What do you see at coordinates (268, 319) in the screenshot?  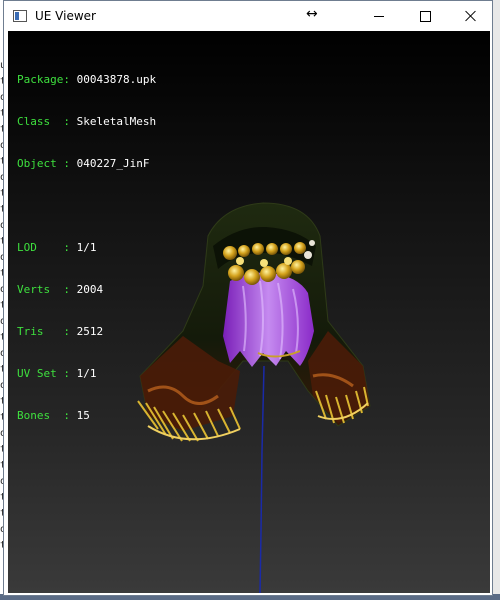 I see `hair-mesh` at bounding box center [268, 319].